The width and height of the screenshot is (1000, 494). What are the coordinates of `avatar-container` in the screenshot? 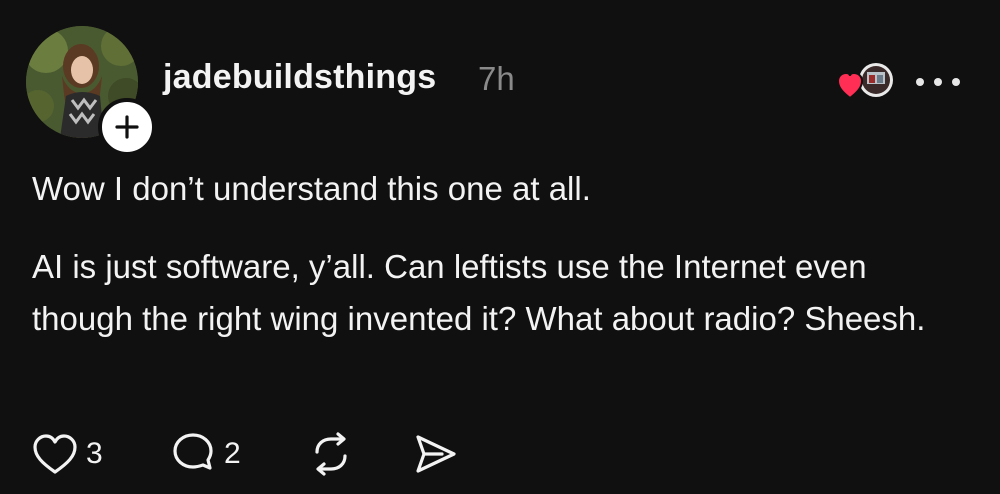 It's located at (91, 91).